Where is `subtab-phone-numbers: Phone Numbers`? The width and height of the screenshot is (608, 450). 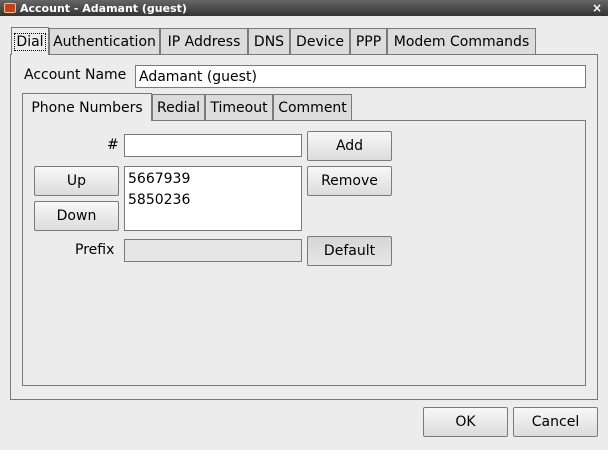
subtab-phone-numbers: Phone Numbers is located at coordinates (87, 107).